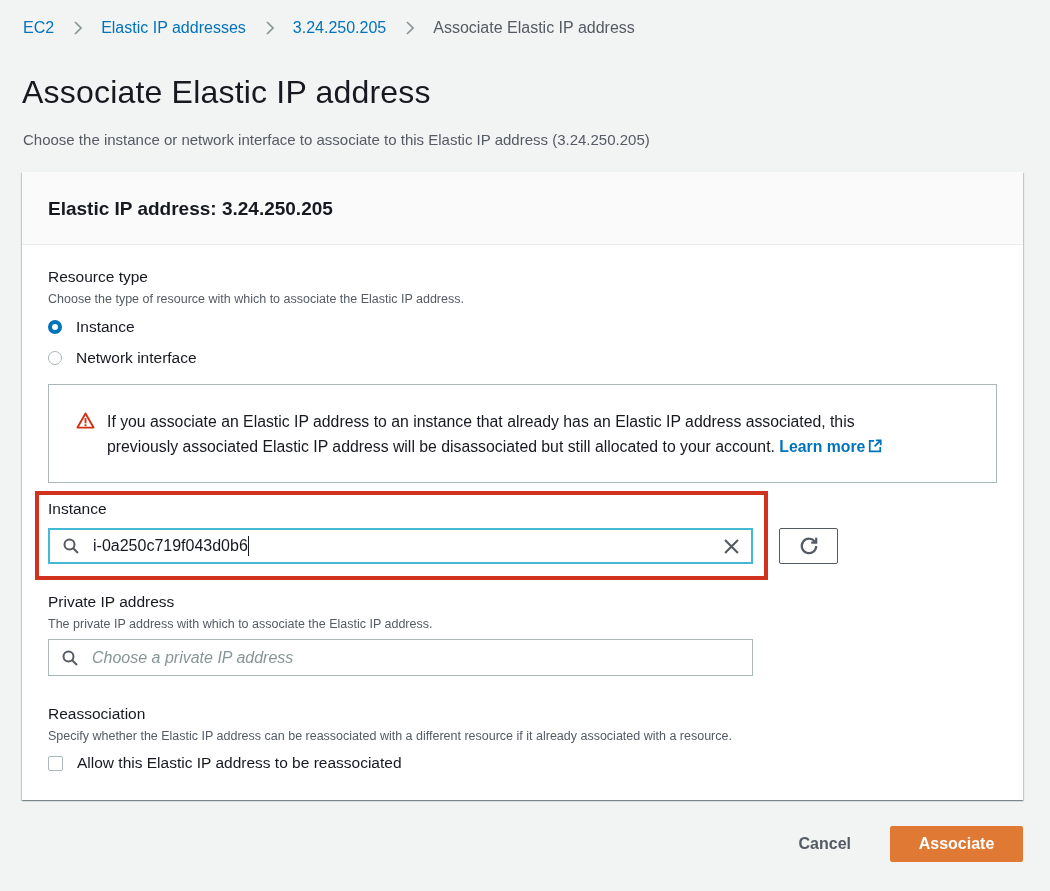 The height and width of the screenshot is (891, 1050). Describe the element at coordinates (339, 28) in the screenshot. I see `breadcrumb-link: 3.24.250.205` at that location.